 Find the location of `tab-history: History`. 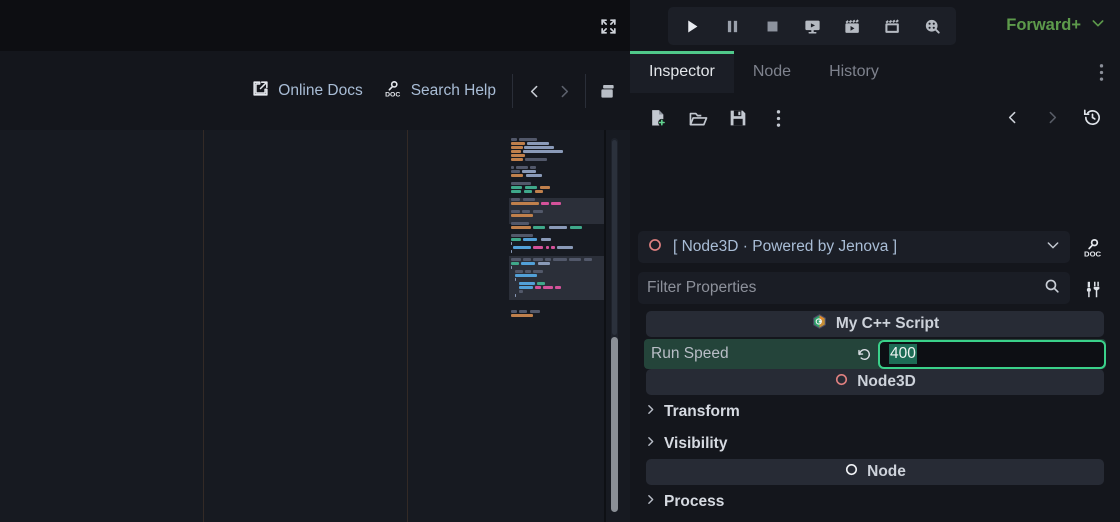

tab-history: History is located at coordinates (854, 72).